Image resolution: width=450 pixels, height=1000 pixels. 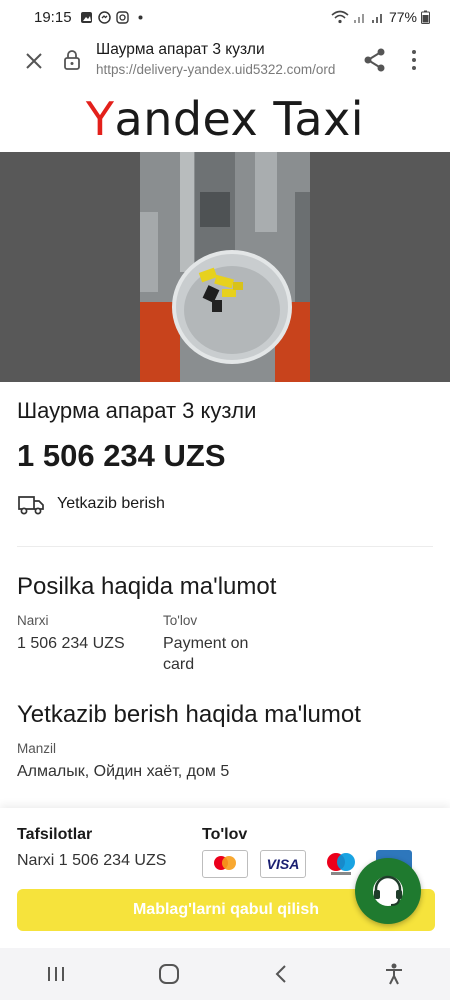 I want to click on delivery-info-heading: Yetkazib berish haqida ma'lumot, so click(x=189, y=714).